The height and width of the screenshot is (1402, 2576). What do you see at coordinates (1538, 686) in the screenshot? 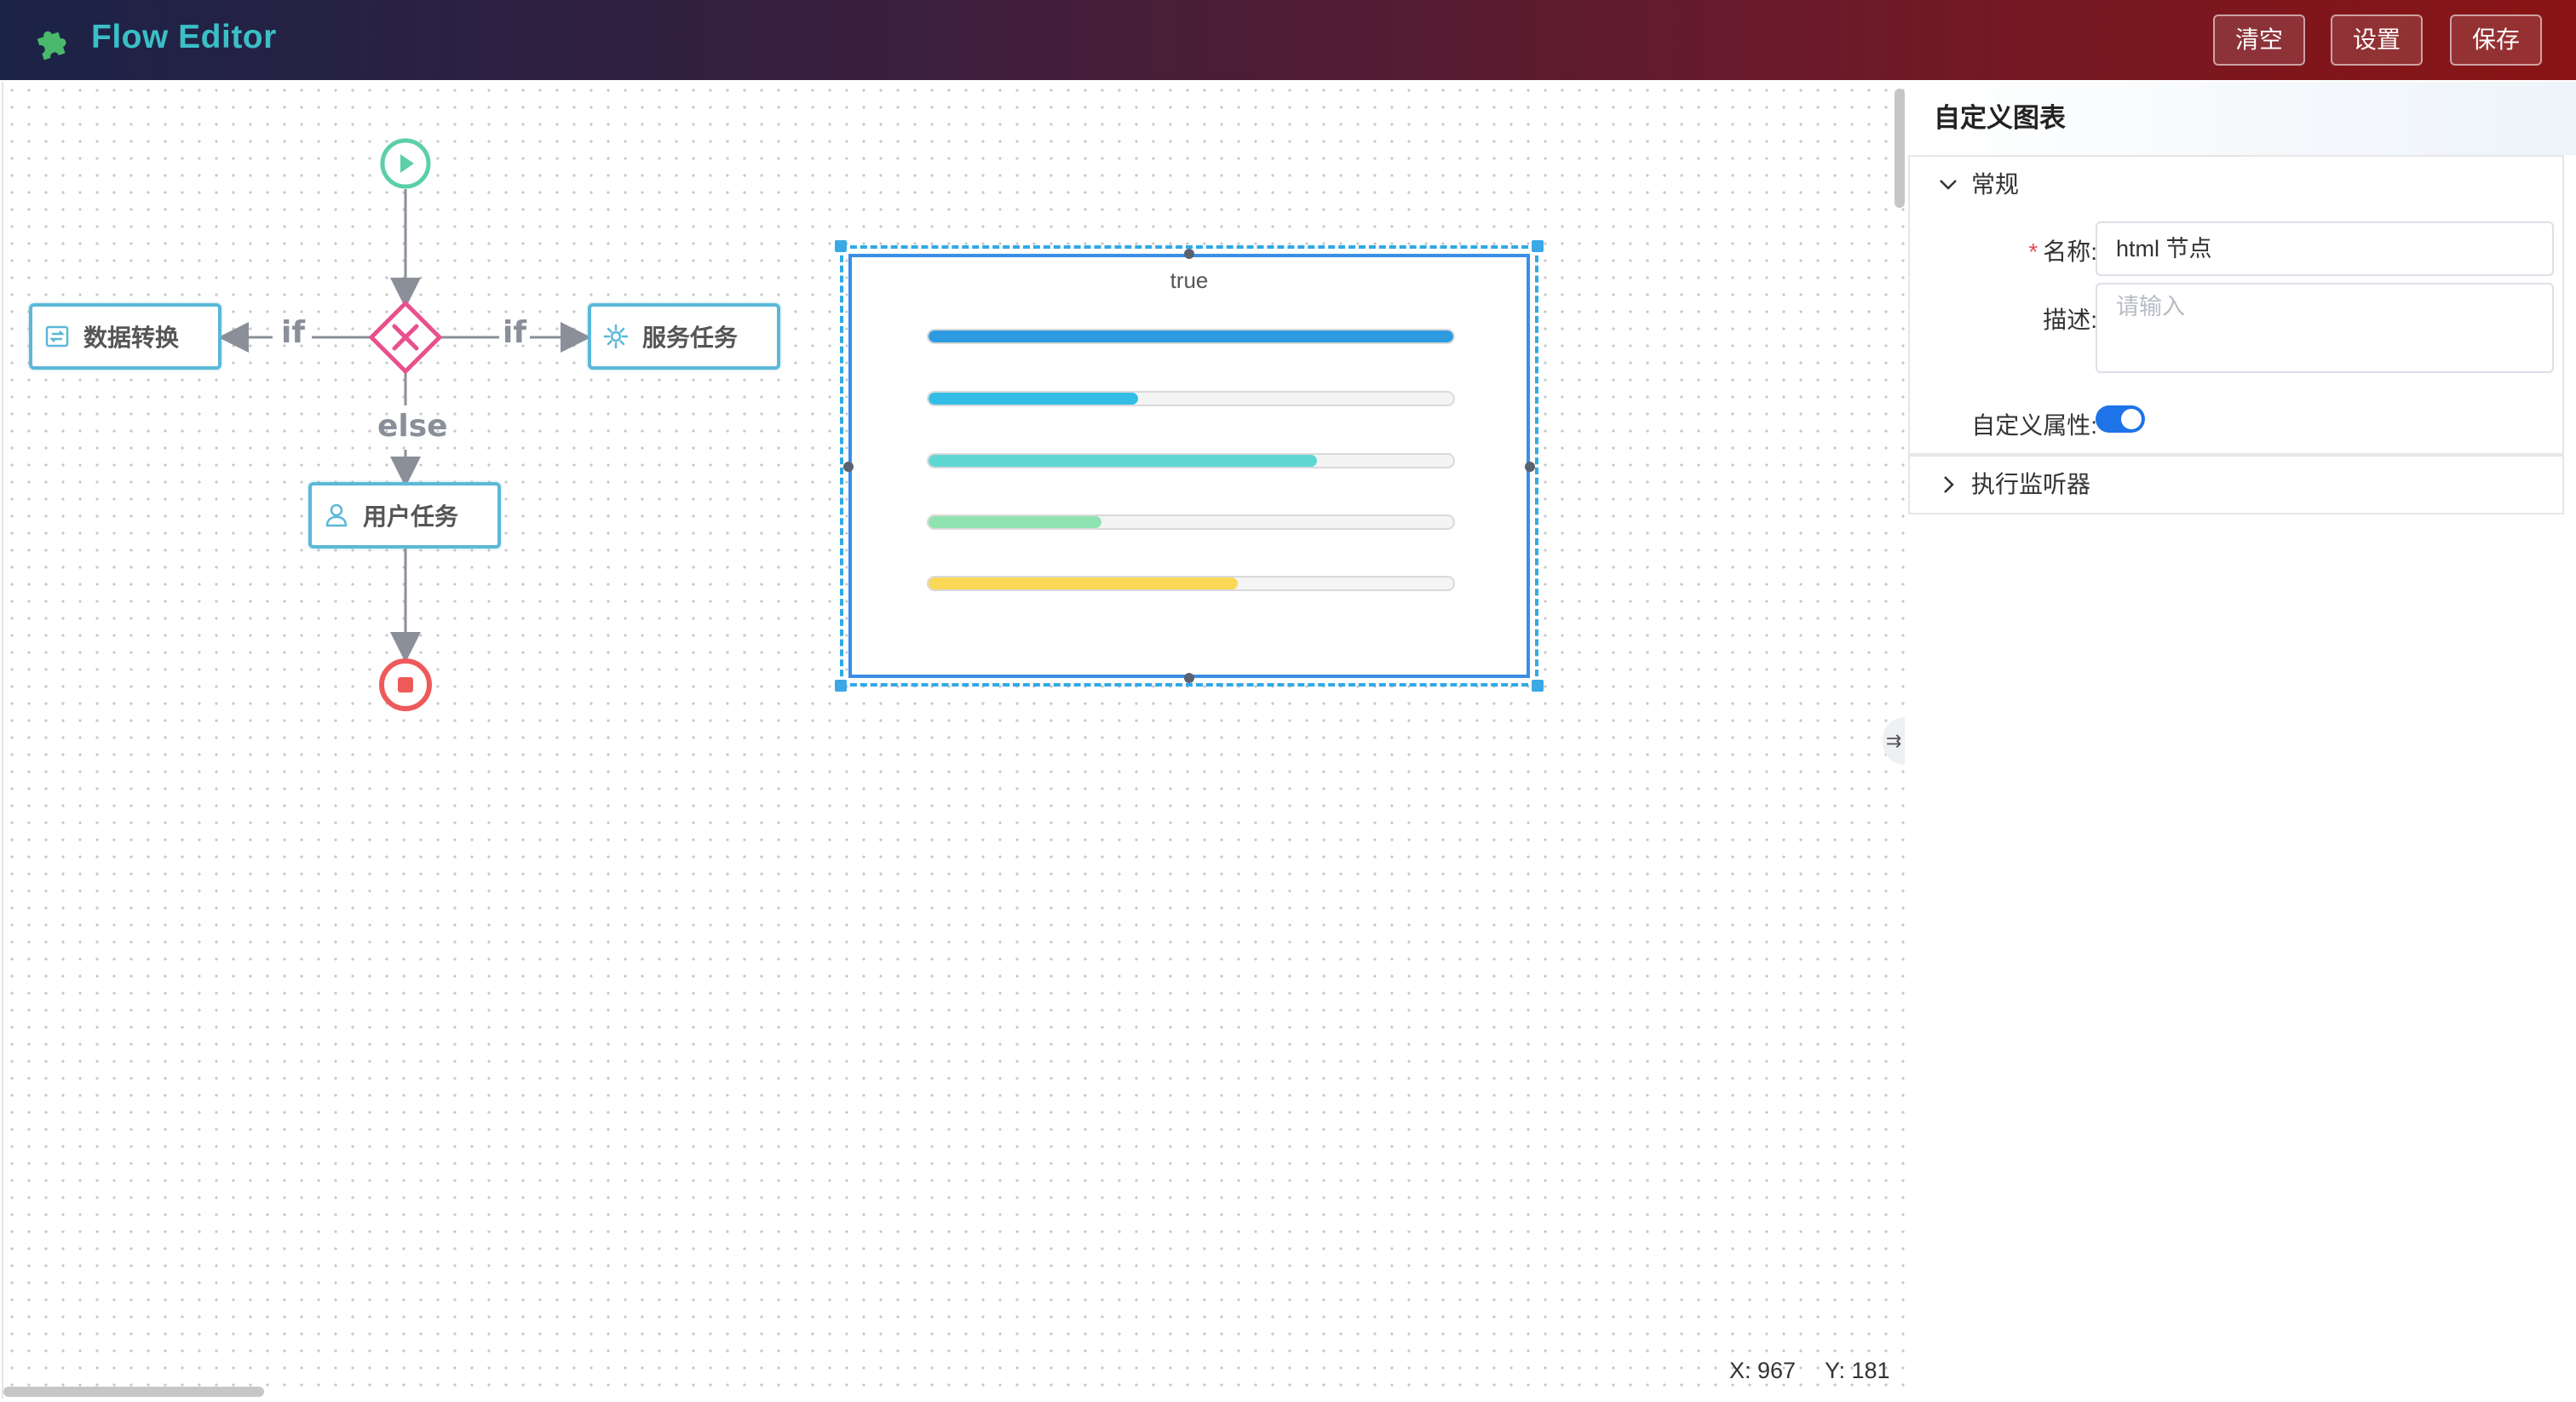
I see `resize-handle-se` at bounding box center [1538, 686].